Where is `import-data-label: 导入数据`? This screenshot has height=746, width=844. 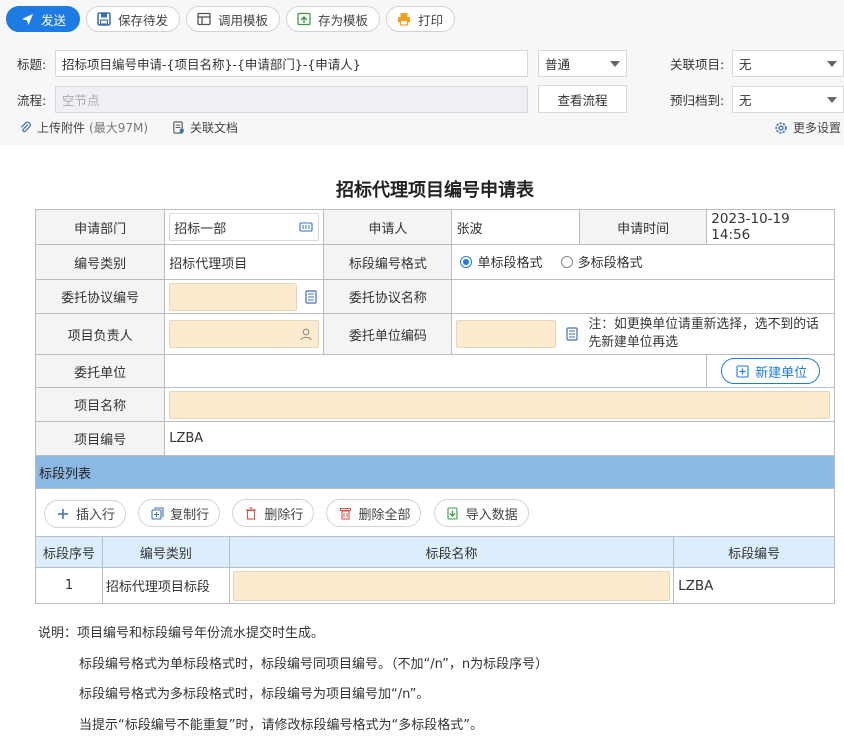 import-data-label: 导入数据 is located at coordinates (492, 513).